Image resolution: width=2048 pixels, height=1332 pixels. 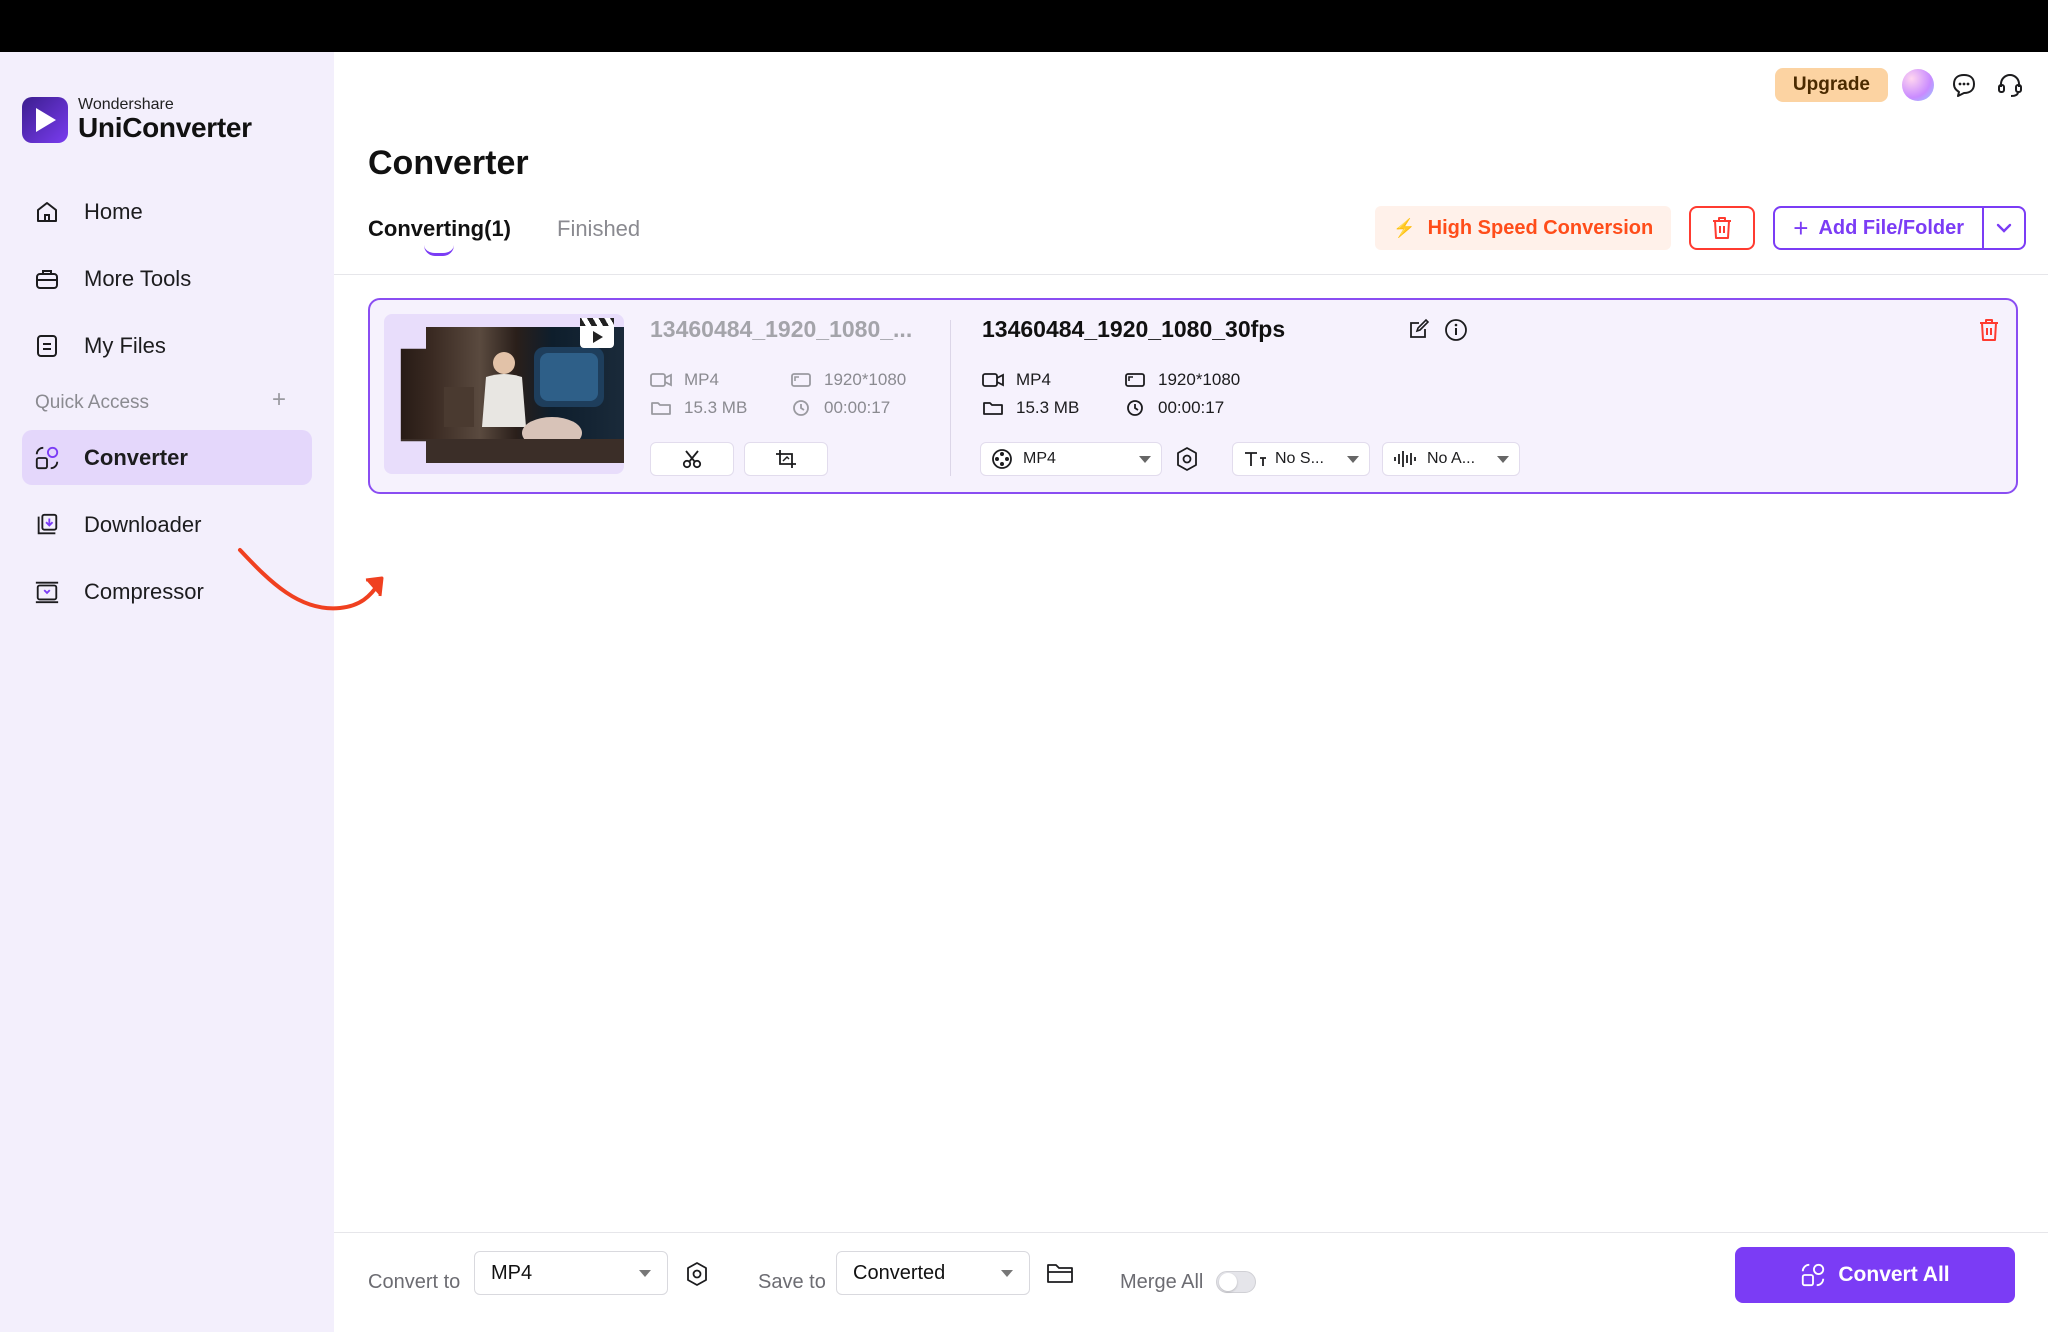 What do you see at coordinates (1016, 380) in the screenshot?
I see `output-format: MP4` at bounding box center [1016, 380].